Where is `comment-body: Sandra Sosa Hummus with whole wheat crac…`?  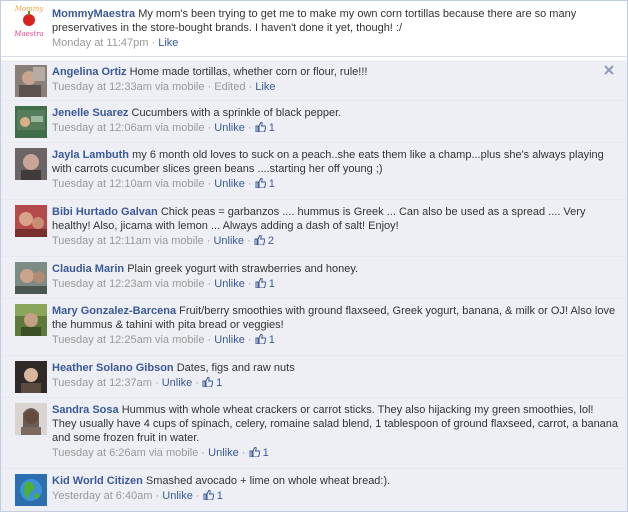
comment-body: Sandra Sosa Hummus with whole wheat crac… is located at coordinates (335, 424).